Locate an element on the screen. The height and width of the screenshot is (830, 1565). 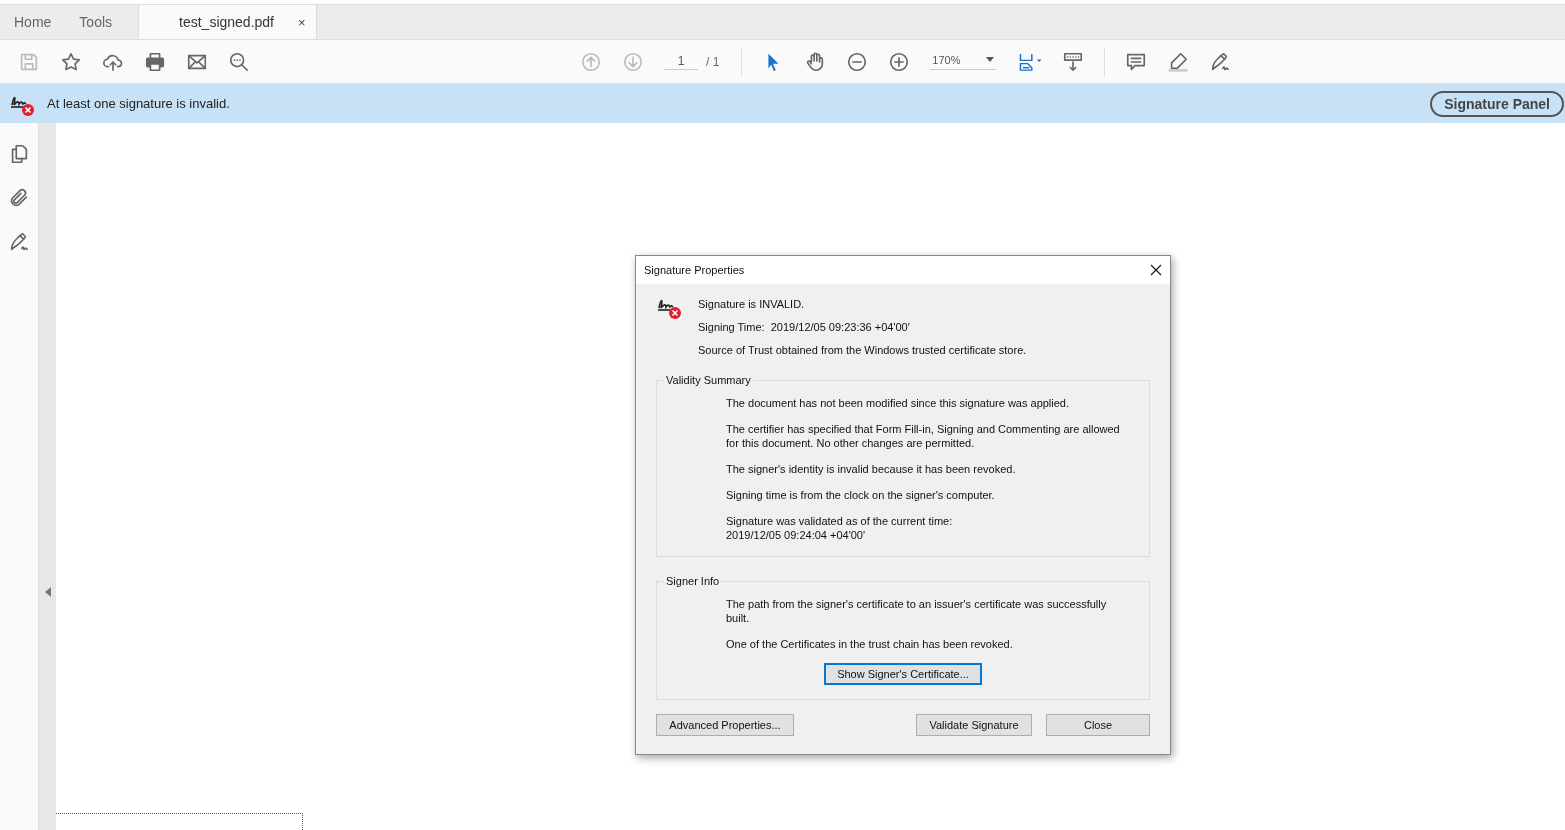
arrow-down-icon is located at coordinates (633, 61).